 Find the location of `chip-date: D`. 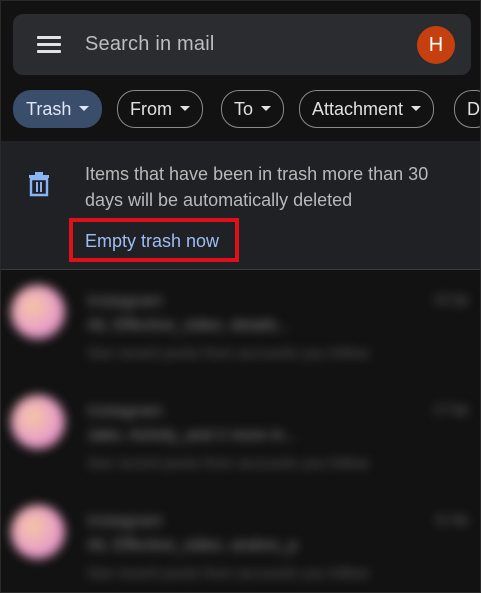

chip-date: D is located at coordinates (467, 109).